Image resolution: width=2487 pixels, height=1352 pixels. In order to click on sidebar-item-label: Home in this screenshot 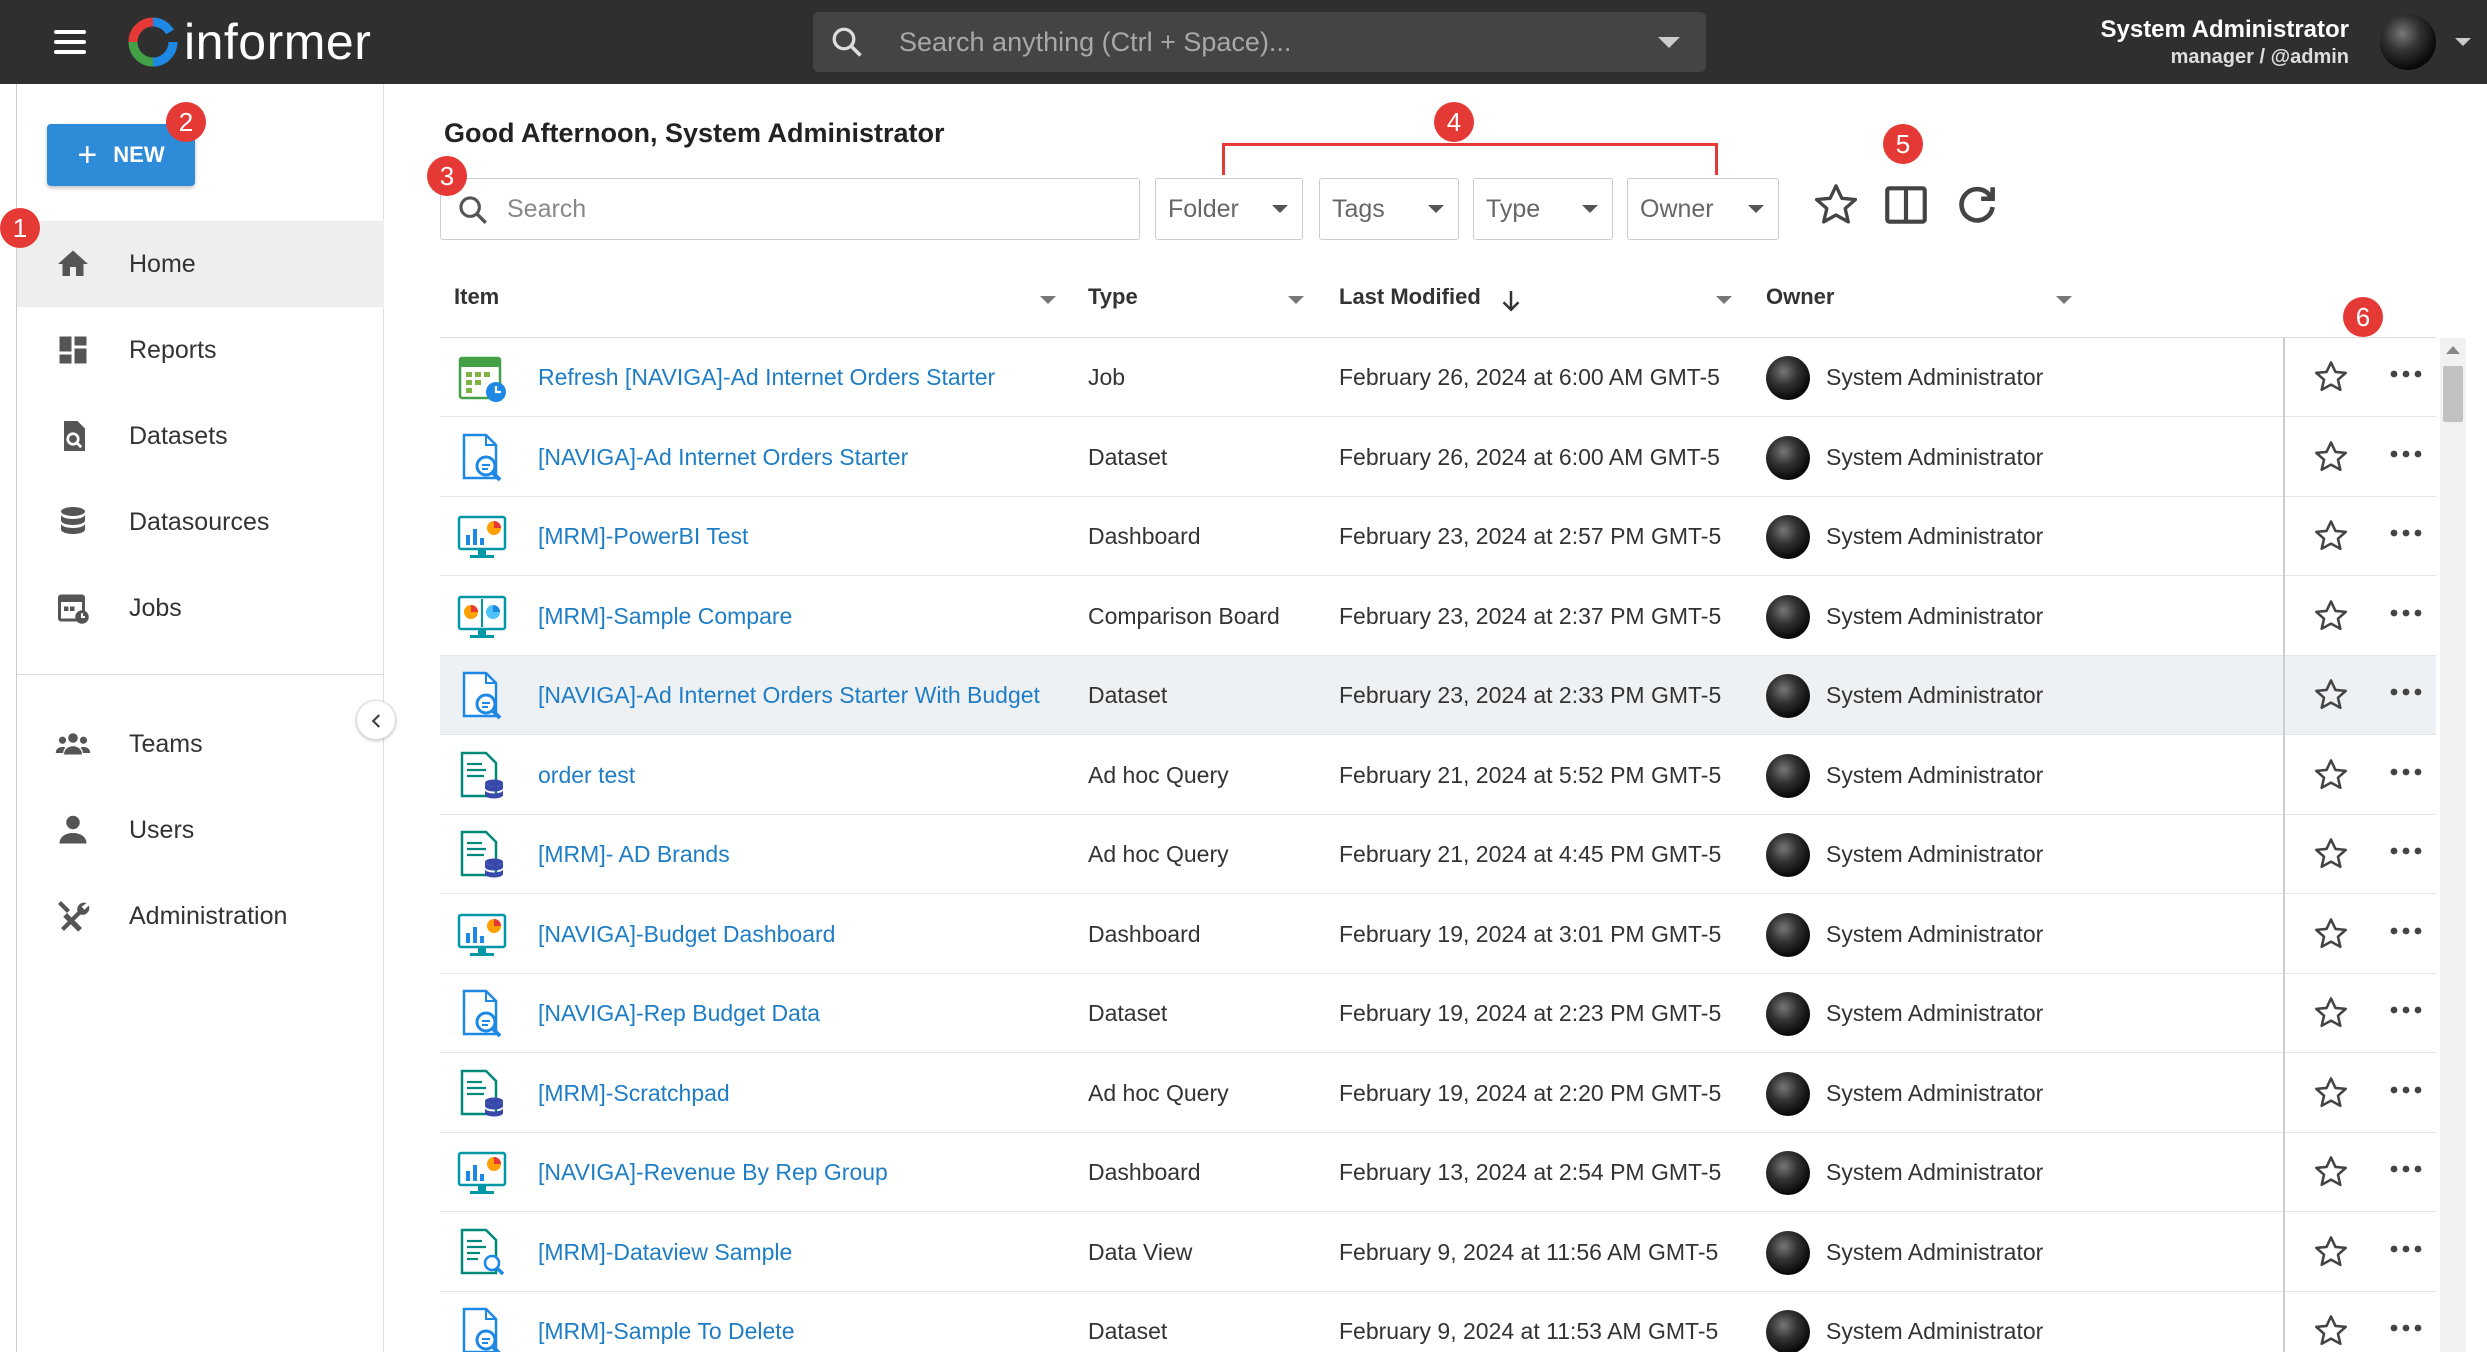, I will do `click(162, 263)`.